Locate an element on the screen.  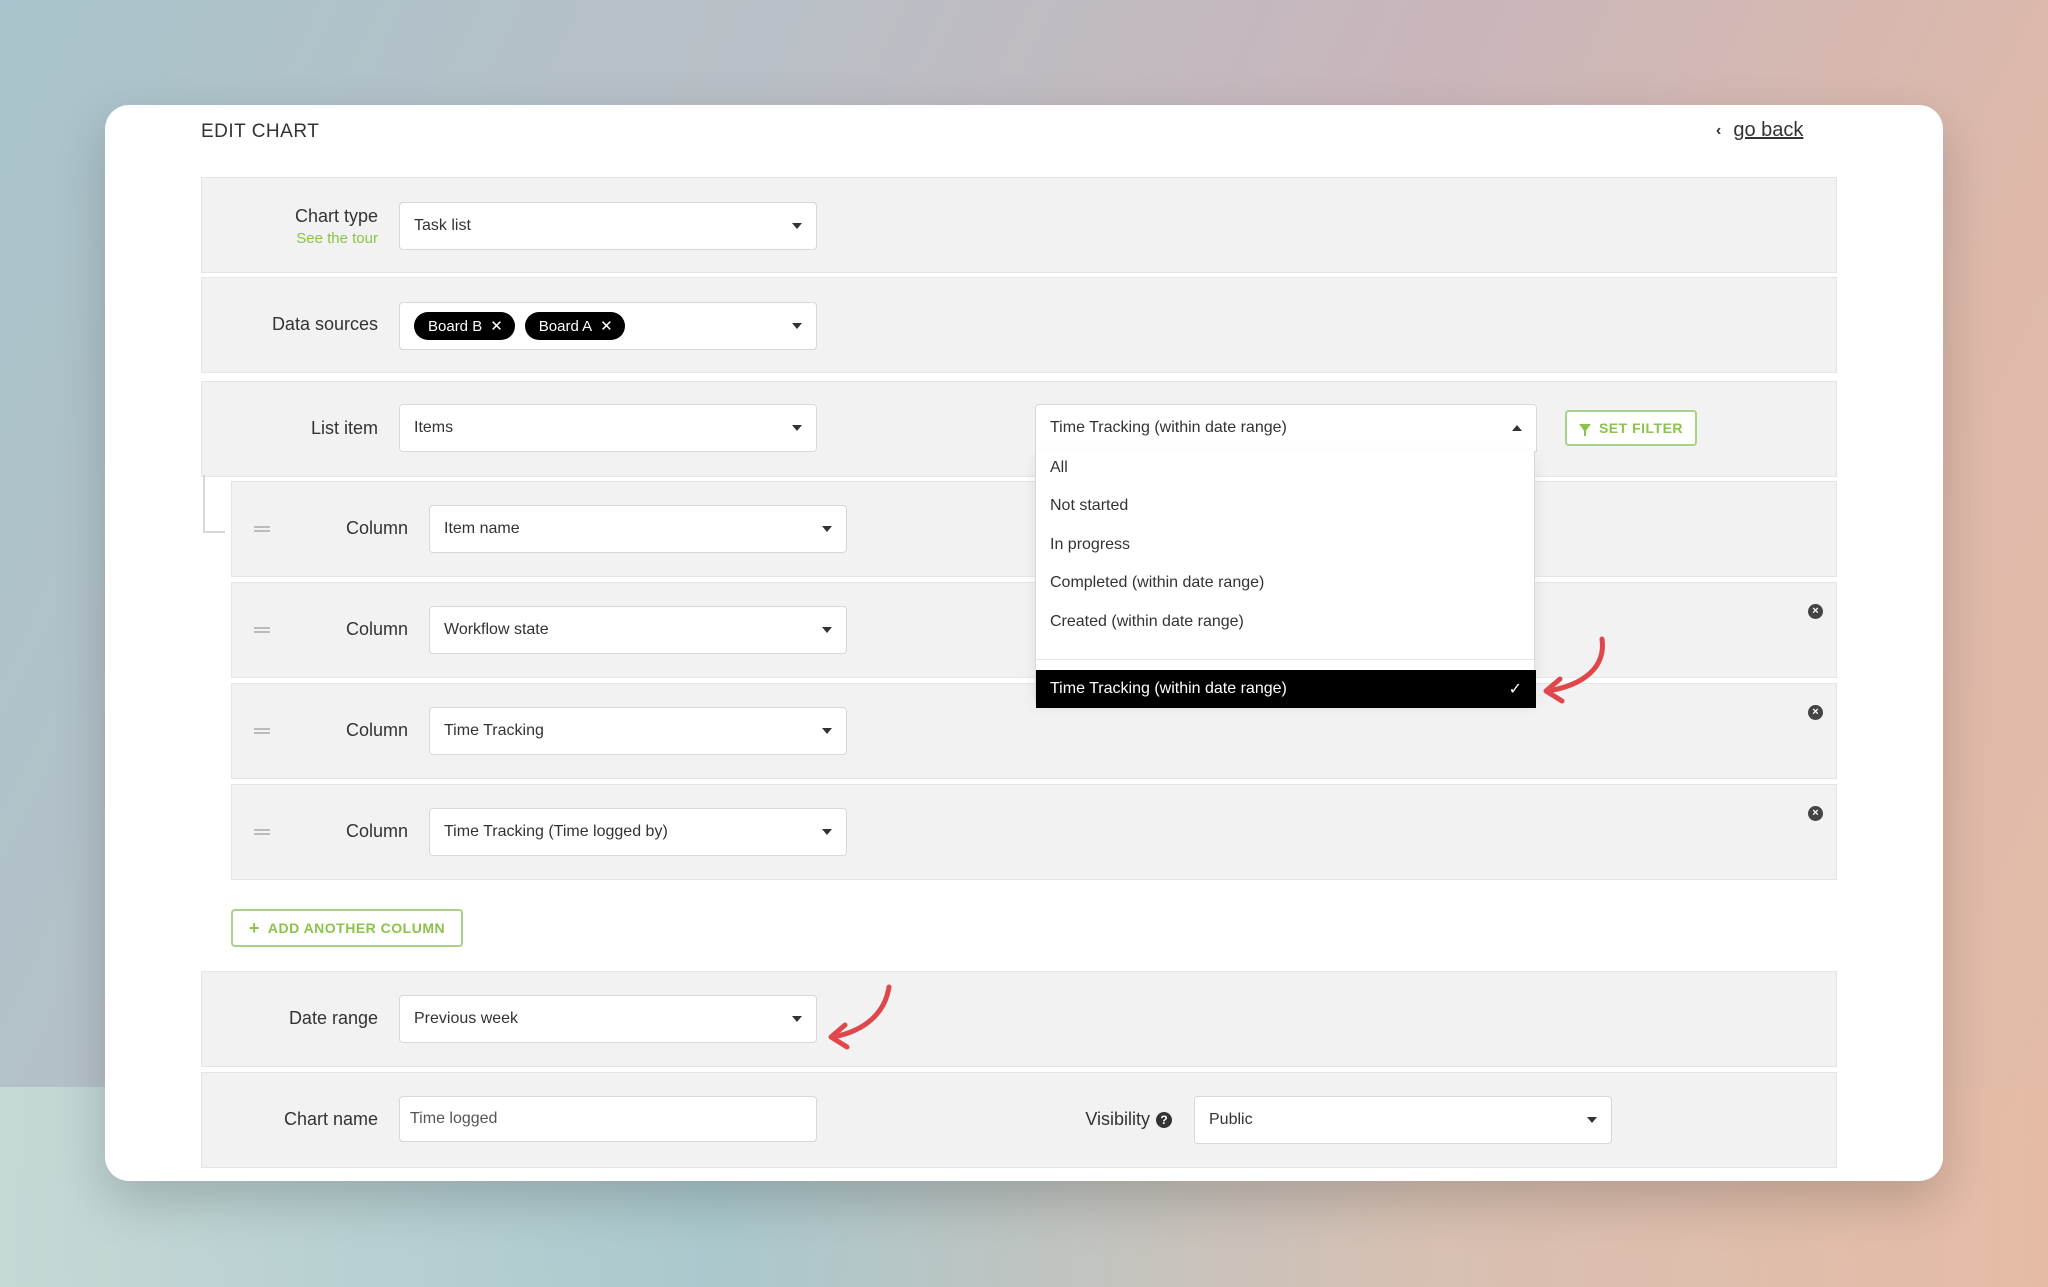
date-range-select: Previous week is located at coordinates (608, 1019).